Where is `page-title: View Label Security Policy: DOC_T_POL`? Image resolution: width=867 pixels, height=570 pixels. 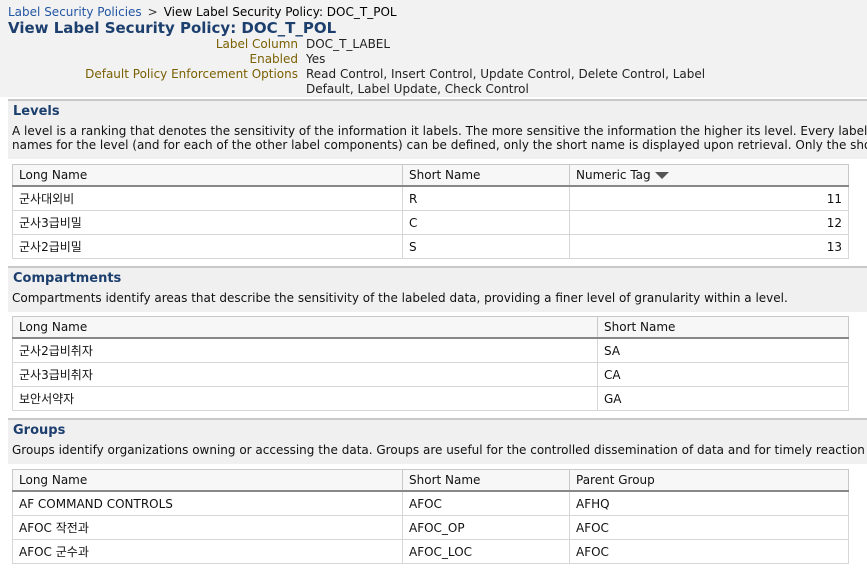 page-title: View Label Security Policy: DOC_T_POL is located at coordinates (172, 28).